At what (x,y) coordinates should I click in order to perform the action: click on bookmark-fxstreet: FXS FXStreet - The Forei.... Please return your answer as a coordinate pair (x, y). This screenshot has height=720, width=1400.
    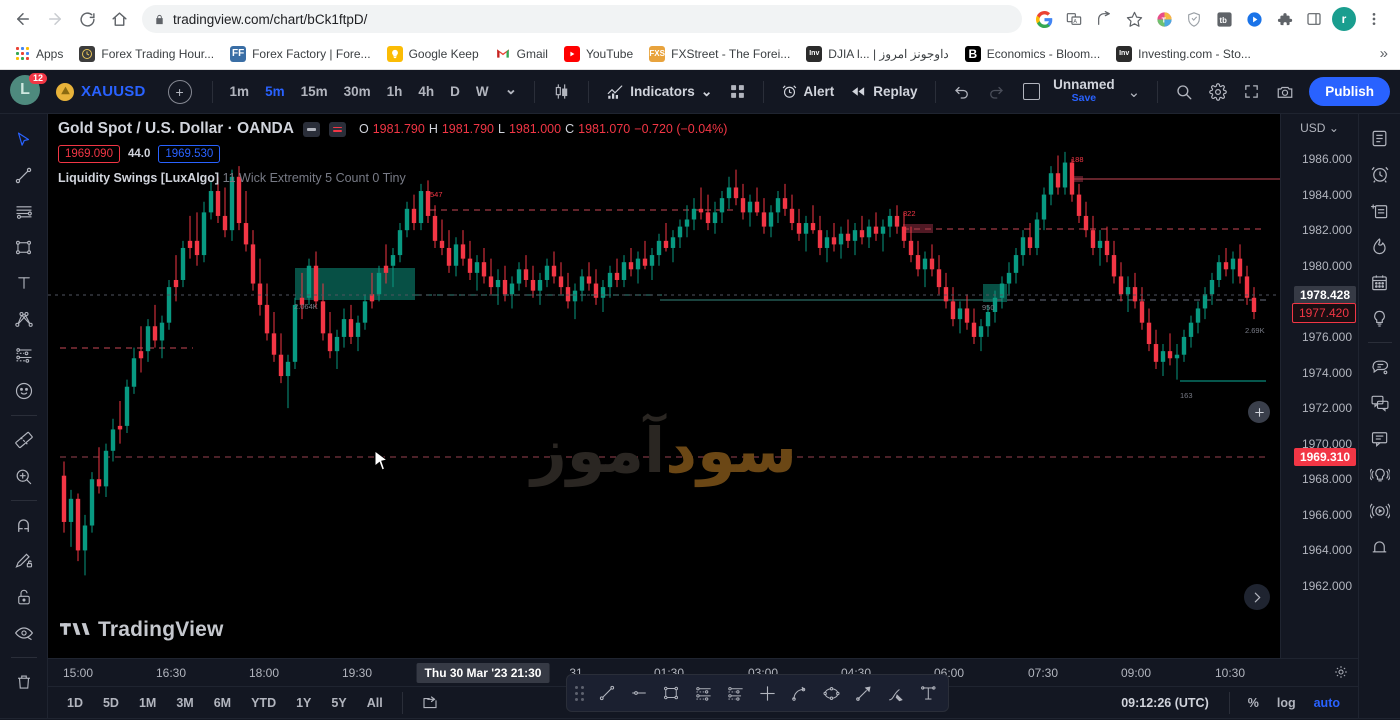
    Looking at the image, I should click on (719, 54).